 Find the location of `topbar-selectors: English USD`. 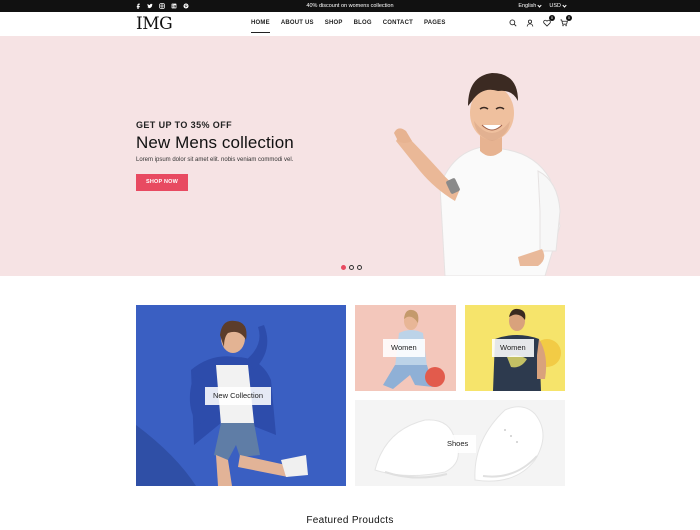

topbar-selectors: English USD is located at coordinates (542, 5).